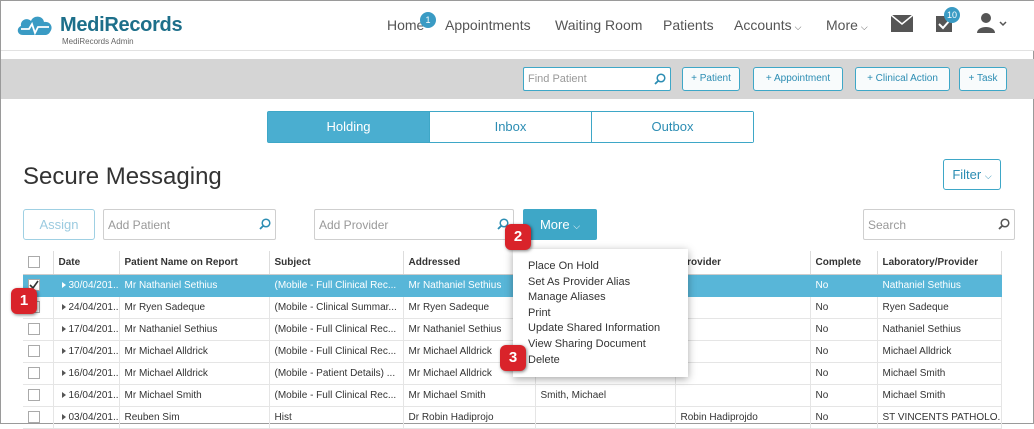  I want to click on menu-item-set-as-provider-alias: Set As Provider Alias, so click(608, 283).